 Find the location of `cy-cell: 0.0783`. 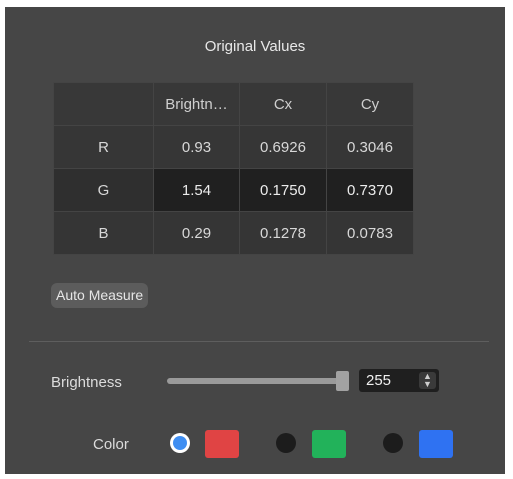

cy-cell: 0.0783 is located at coordinates (370, 233).